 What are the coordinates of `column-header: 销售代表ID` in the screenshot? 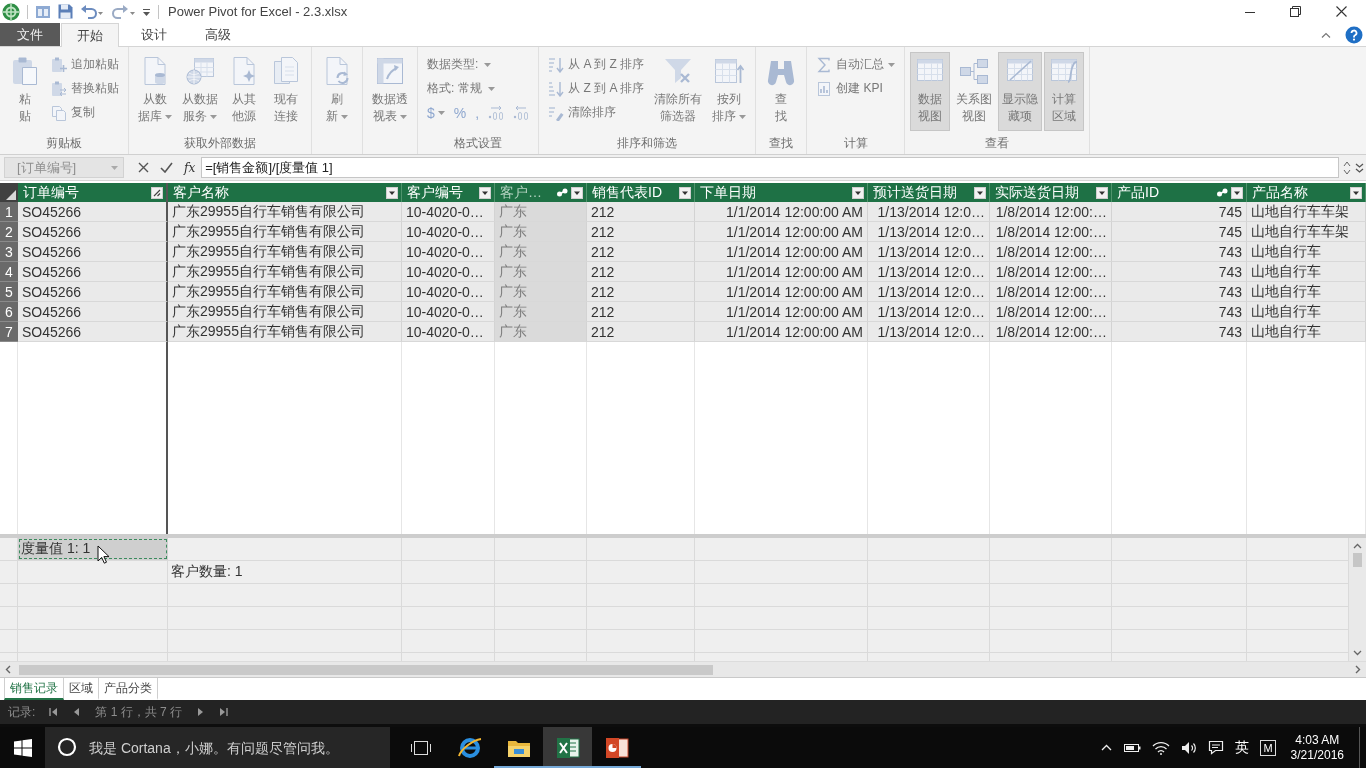 It's located at (641, 192).